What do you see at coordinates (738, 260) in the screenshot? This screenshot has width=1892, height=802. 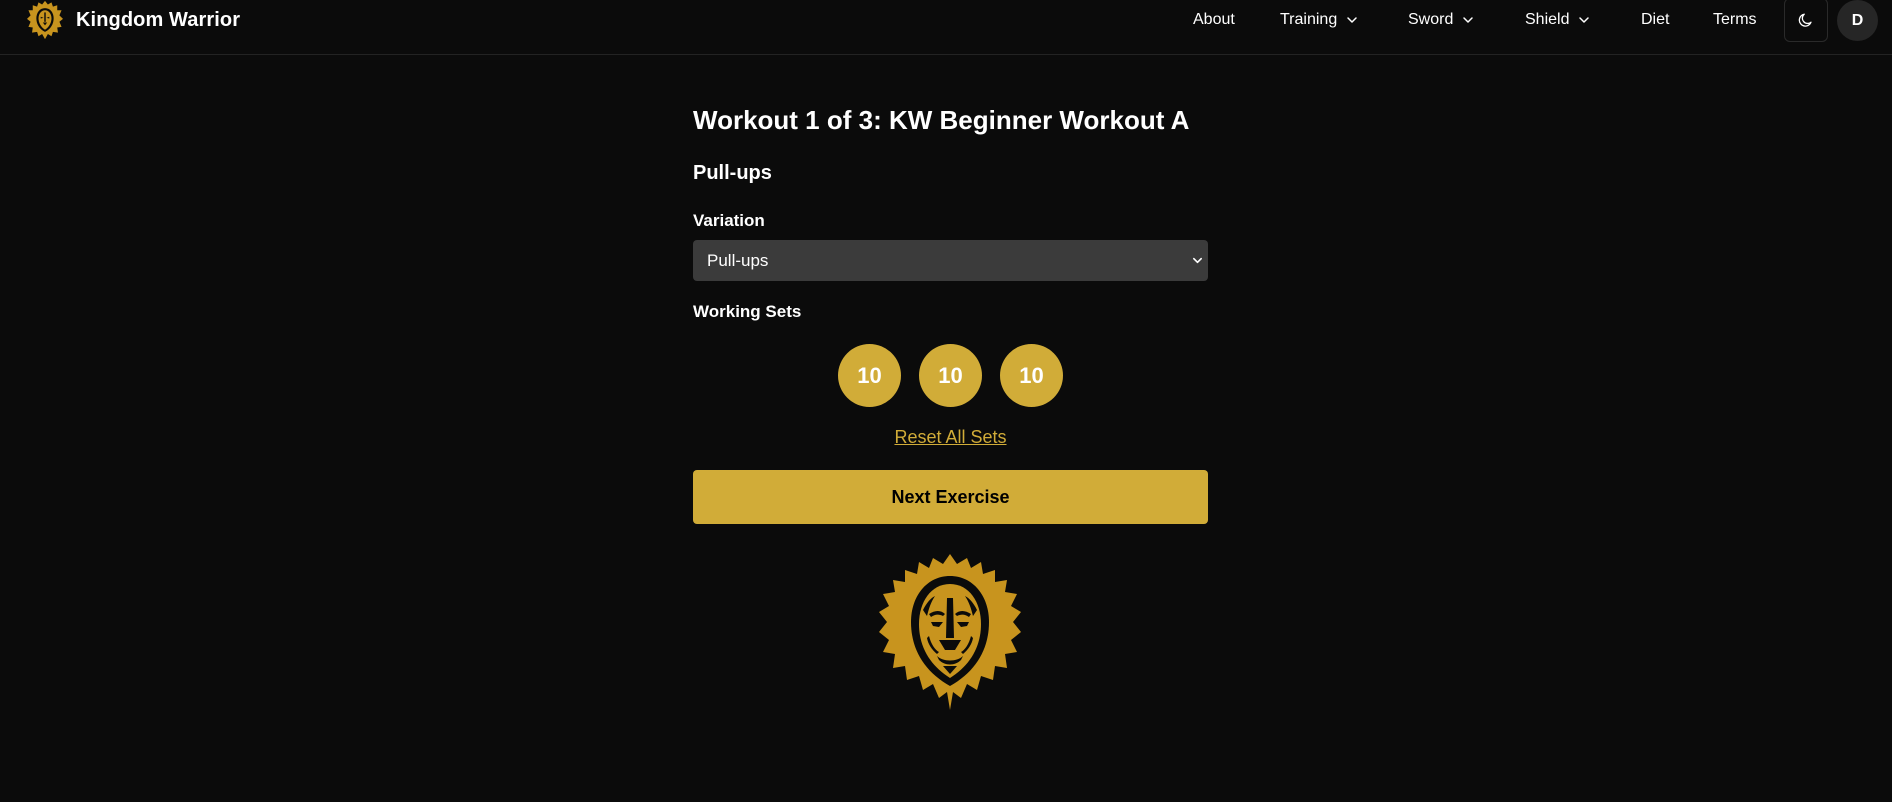 I see `variation-select-value: Pull-ups` at bounding box center [738, 260].